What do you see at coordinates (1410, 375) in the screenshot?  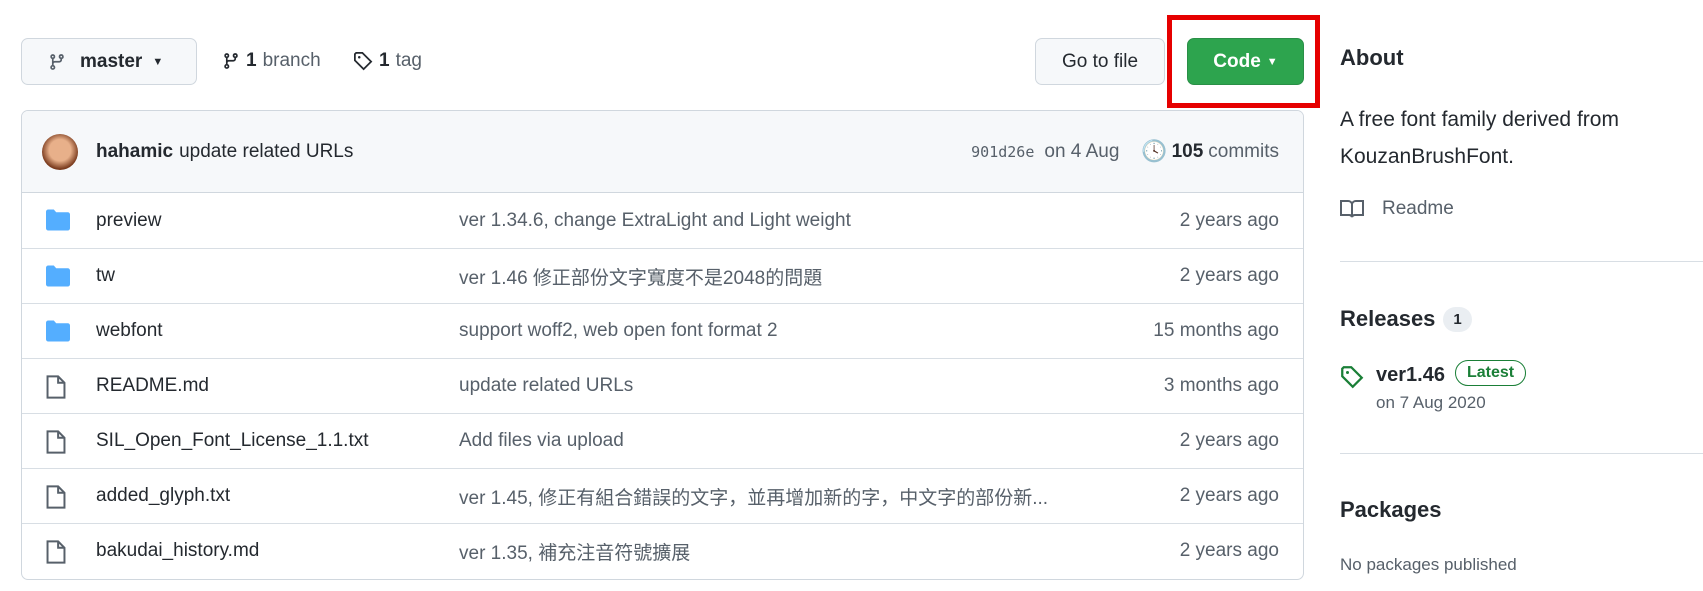 I see `release-tag: ver1.46` at bounding box center [1410, 375].